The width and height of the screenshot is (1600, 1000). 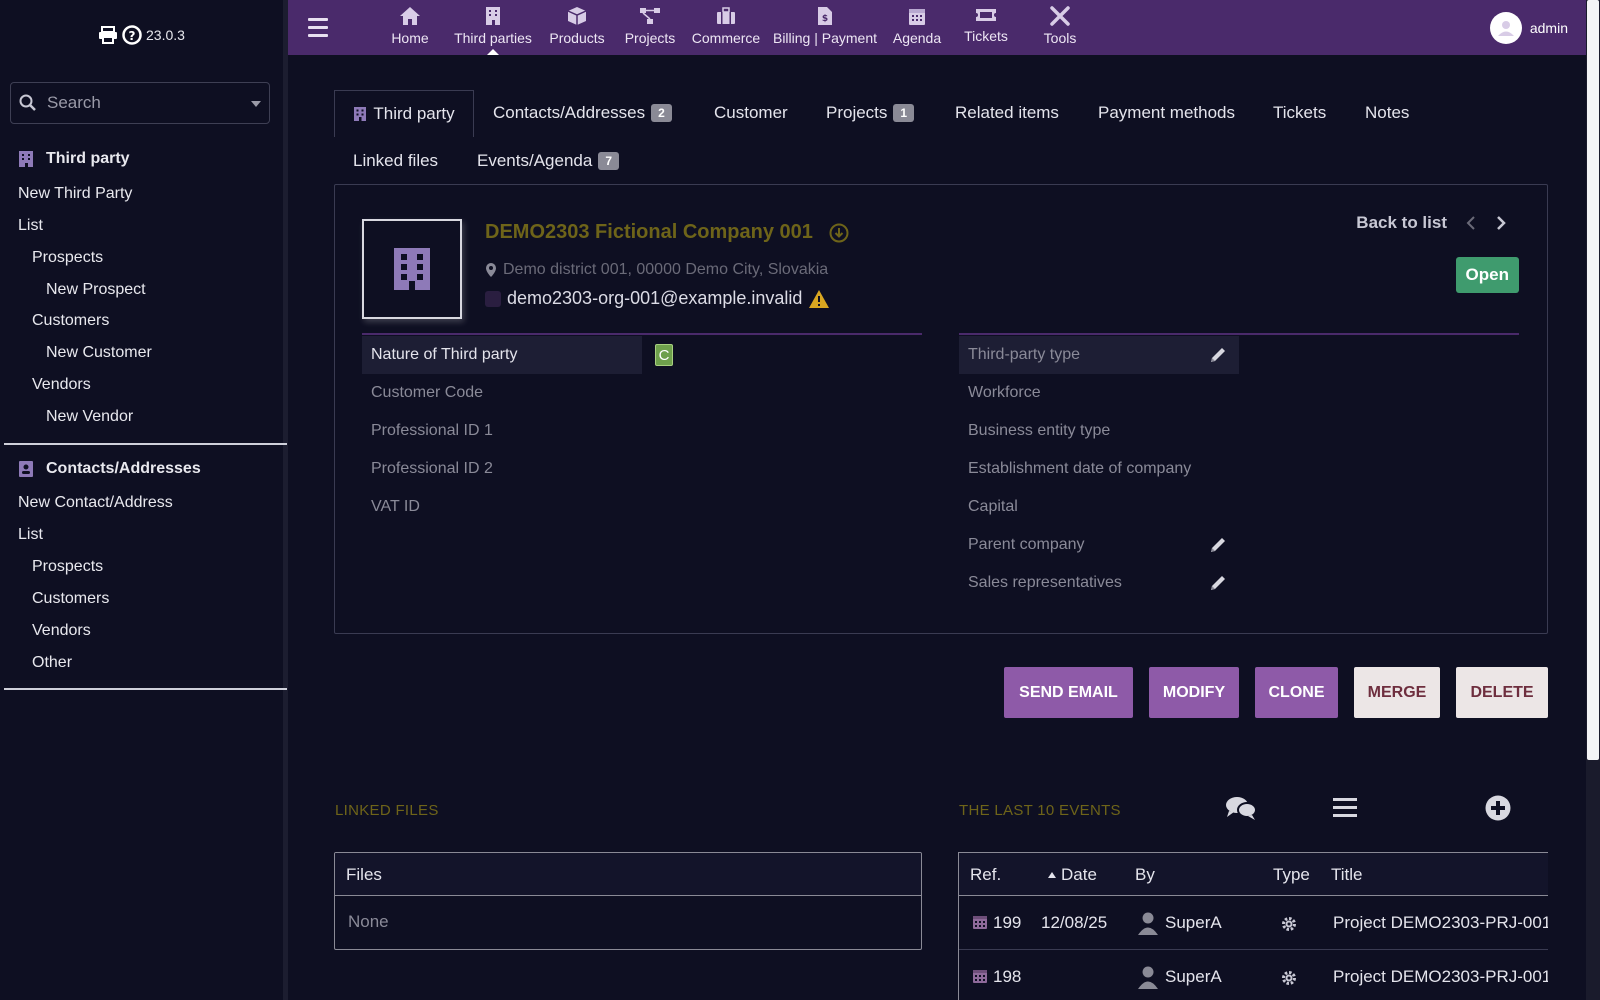 I want to click on field-establishment-label: Establishment date of company, so click(x=1080, y=468).